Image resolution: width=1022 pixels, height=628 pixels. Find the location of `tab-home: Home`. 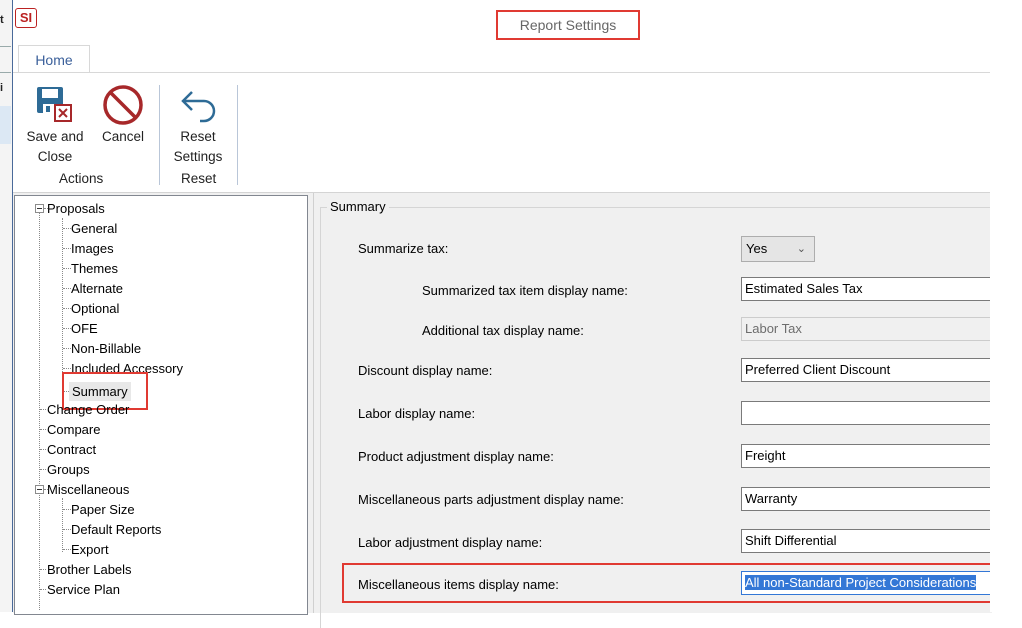

tab-home: Home is located at coordinates (54, 59).